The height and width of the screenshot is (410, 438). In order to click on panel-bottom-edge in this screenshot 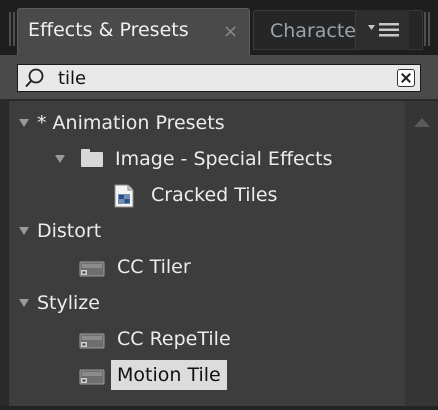, I will do `click(219, 408)`.